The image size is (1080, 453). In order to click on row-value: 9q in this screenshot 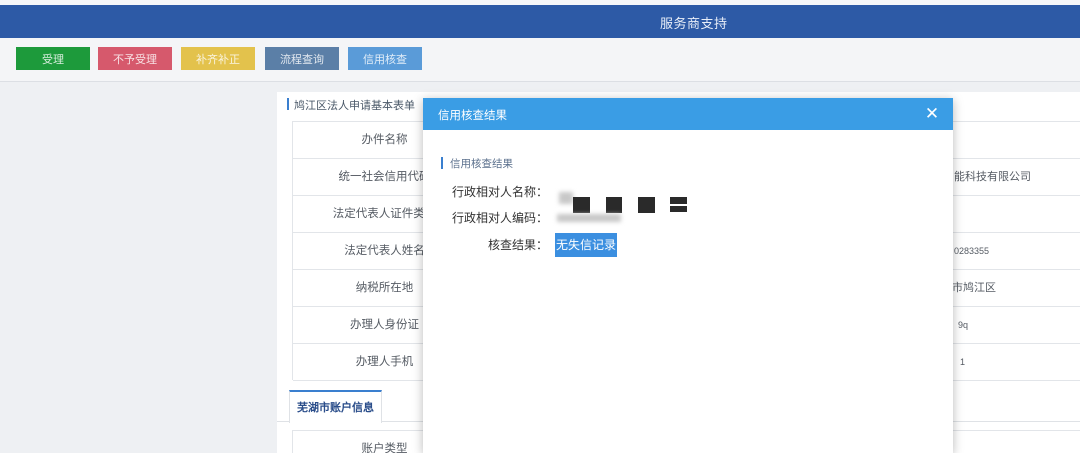, I will do `click(963, 325)`.